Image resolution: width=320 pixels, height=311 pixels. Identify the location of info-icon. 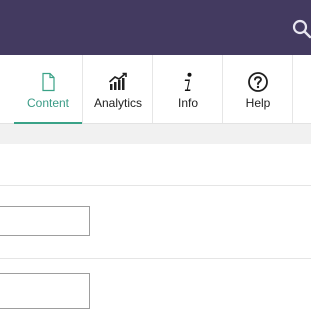
(188, 81).